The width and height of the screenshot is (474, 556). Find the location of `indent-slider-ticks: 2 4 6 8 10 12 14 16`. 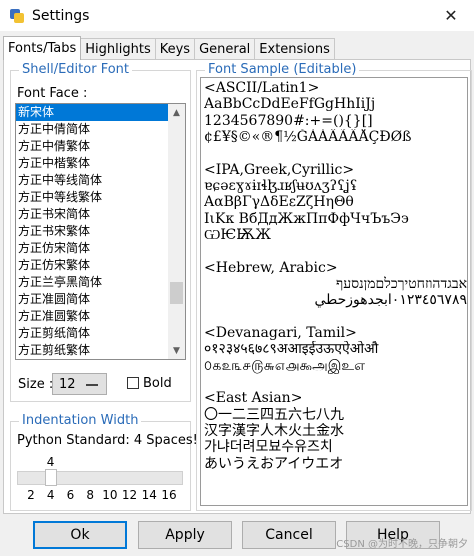

indent-slider-ticks: 2 4 6 8 10 12 14 16 is located at coordinates (100, 495).